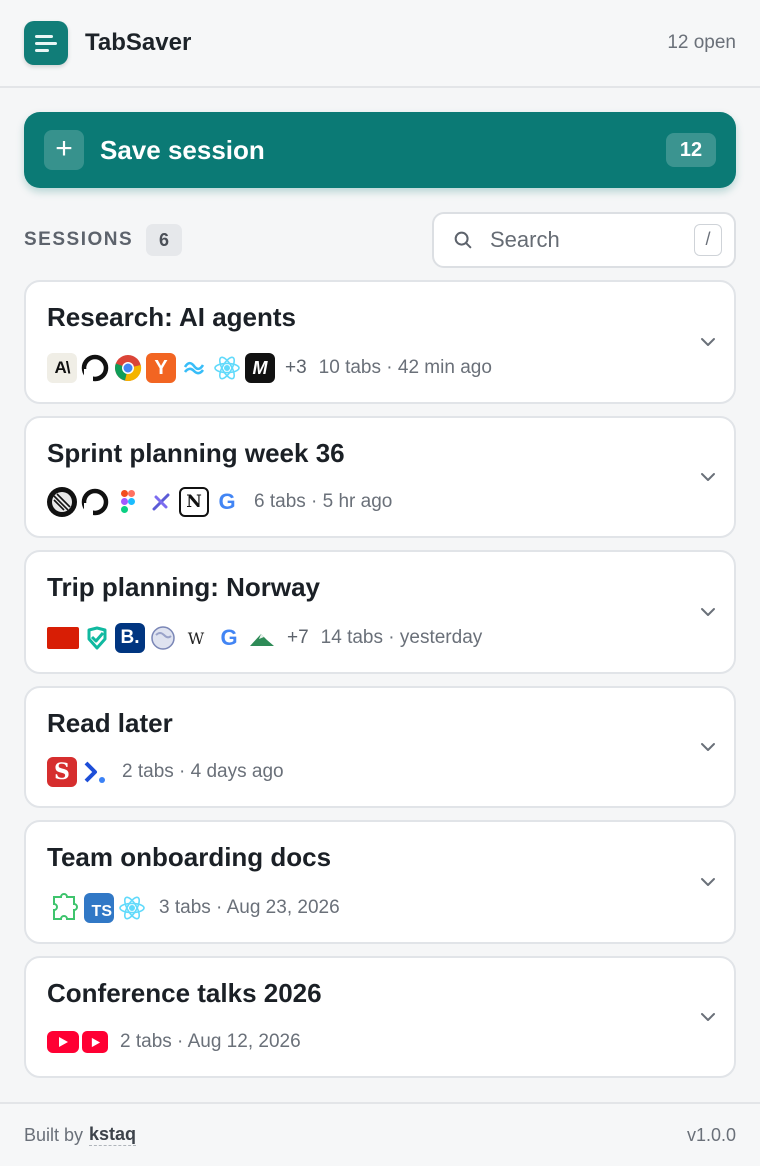  I want to click on substack-favicon-icon: S, so click(62, 772).